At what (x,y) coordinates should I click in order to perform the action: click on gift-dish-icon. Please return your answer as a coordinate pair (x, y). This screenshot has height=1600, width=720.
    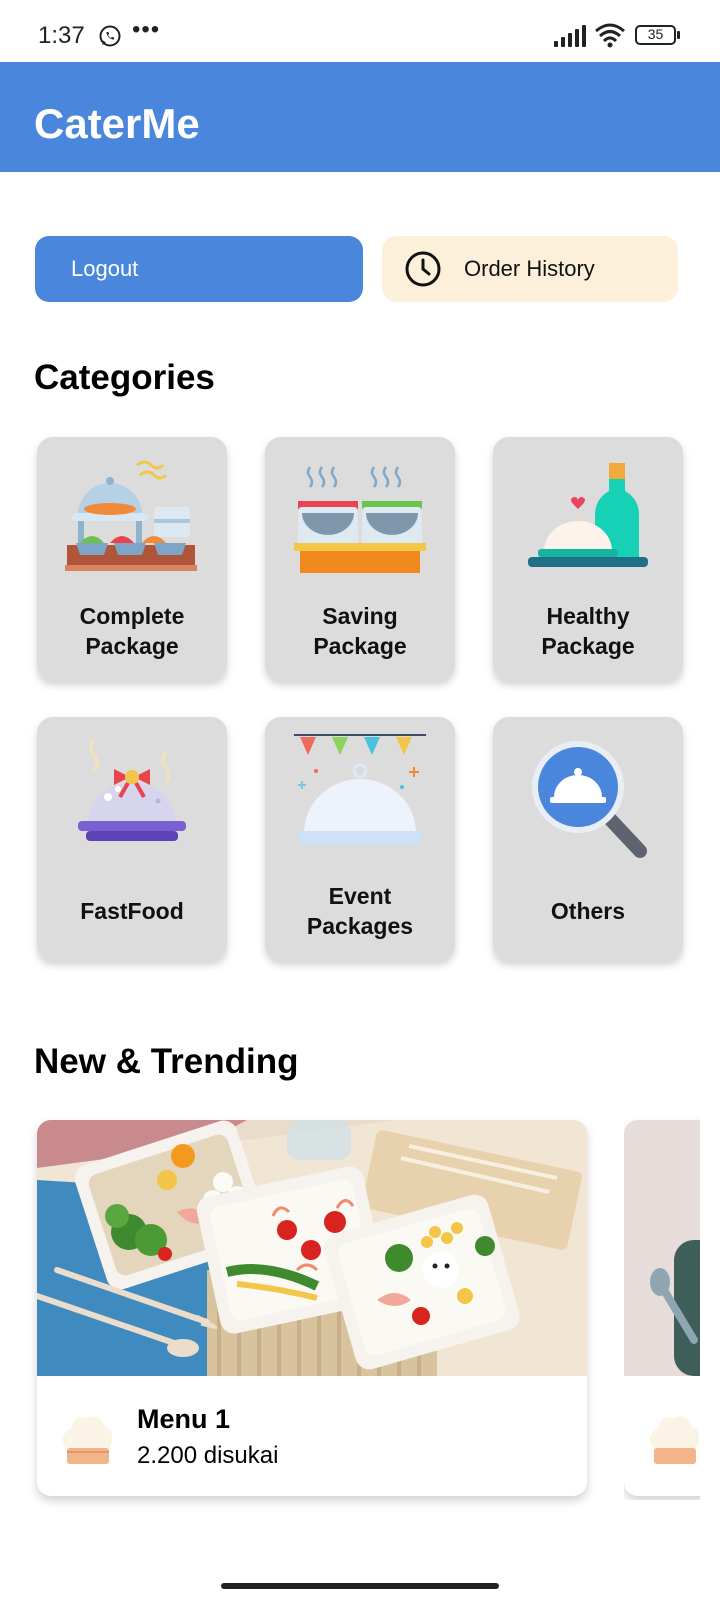
    Looking at the image, I should click on (132, 789).